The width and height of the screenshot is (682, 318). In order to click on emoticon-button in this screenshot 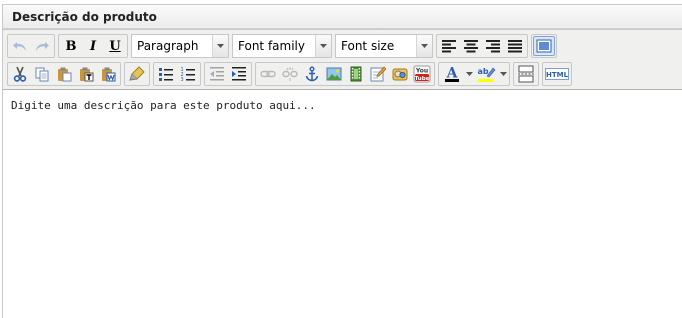, I will do `click(400, 74)`.